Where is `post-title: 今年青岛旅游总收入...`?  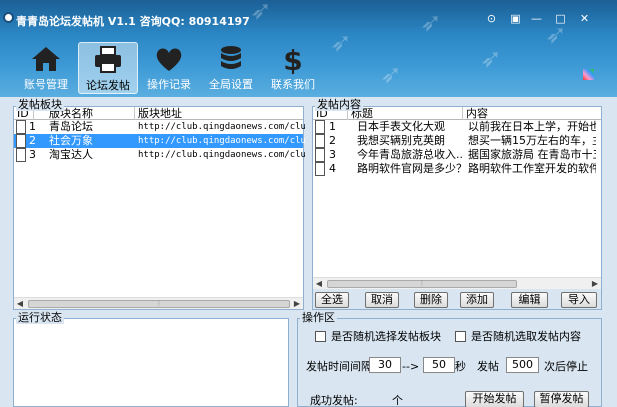
post-title: 今年青岛旅游总收入... is located at coordinates (410, 154).